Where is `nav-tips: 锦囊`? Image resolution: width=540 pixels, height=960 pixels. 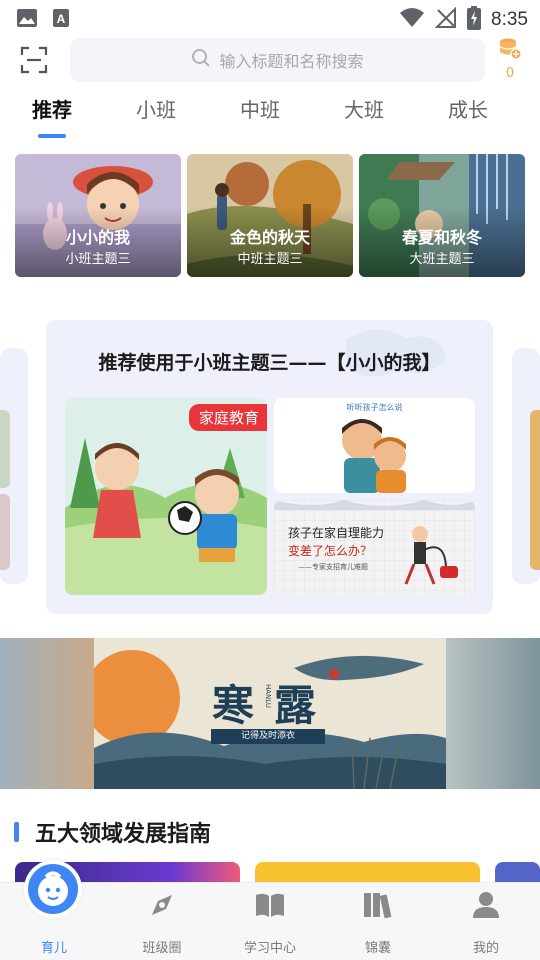
nav-tips: 锦囊 is located at coordinates (378, 921).